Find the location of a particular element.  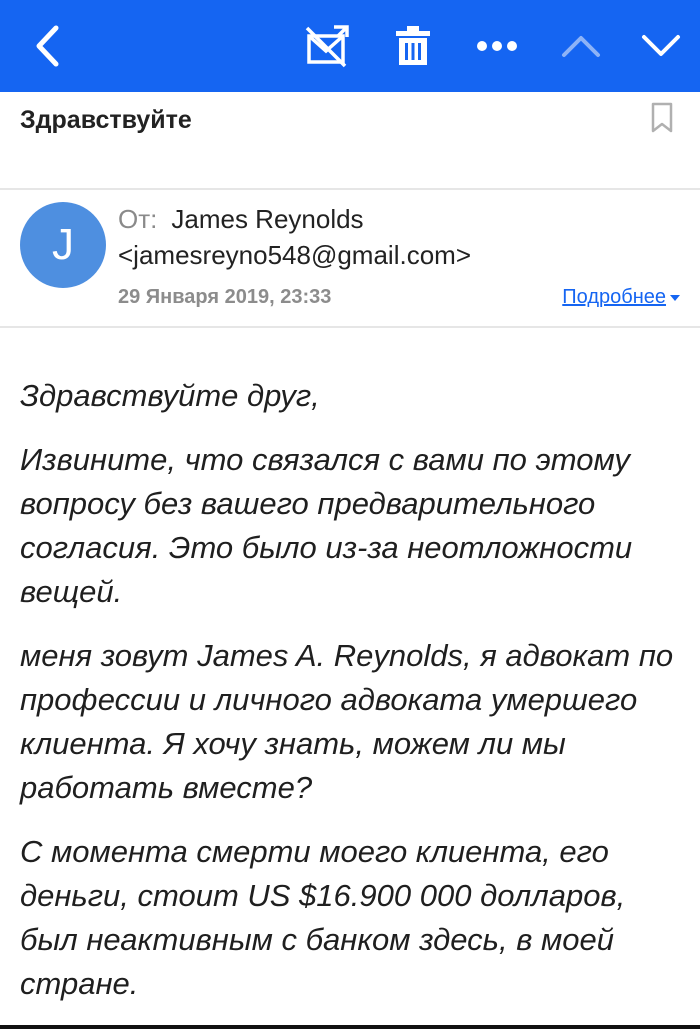

details-link: Подробнее is located at coordinates (621, 297).